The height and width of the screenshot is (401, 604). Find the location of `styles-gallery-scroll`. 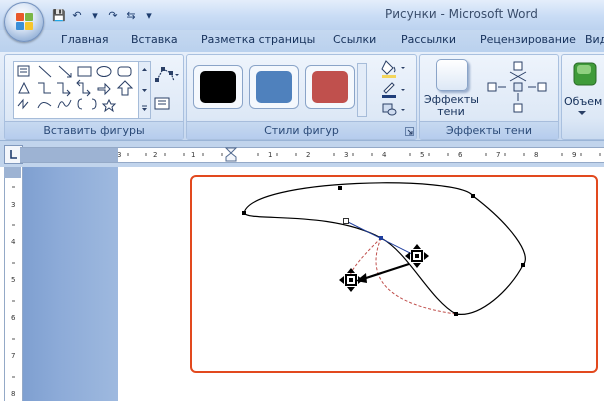

styles-gallery-scroll is located at coordinates (362, 90).